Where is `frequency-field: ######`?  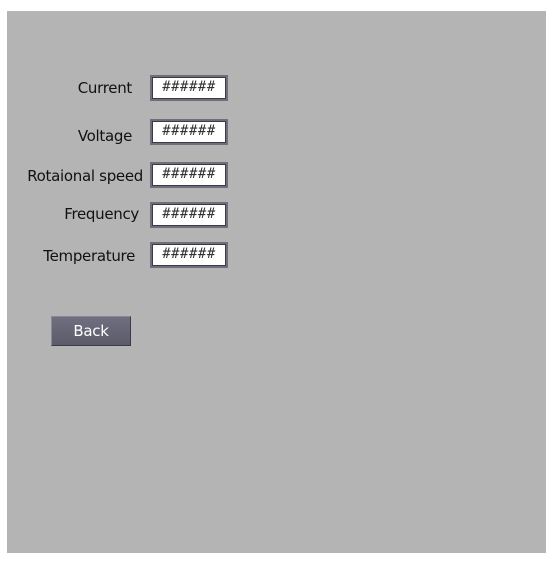 frequency-field: ###### is located at coordinates (189, 215).